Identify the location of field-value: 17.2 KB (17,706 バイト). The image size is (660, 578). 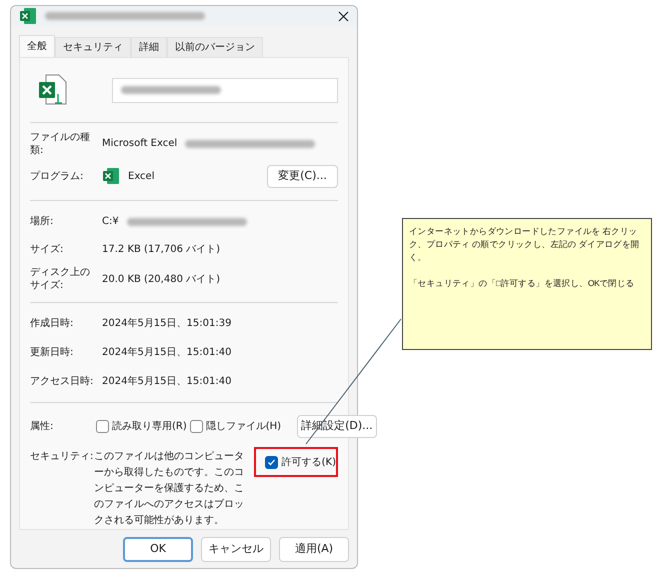
(161, 249).